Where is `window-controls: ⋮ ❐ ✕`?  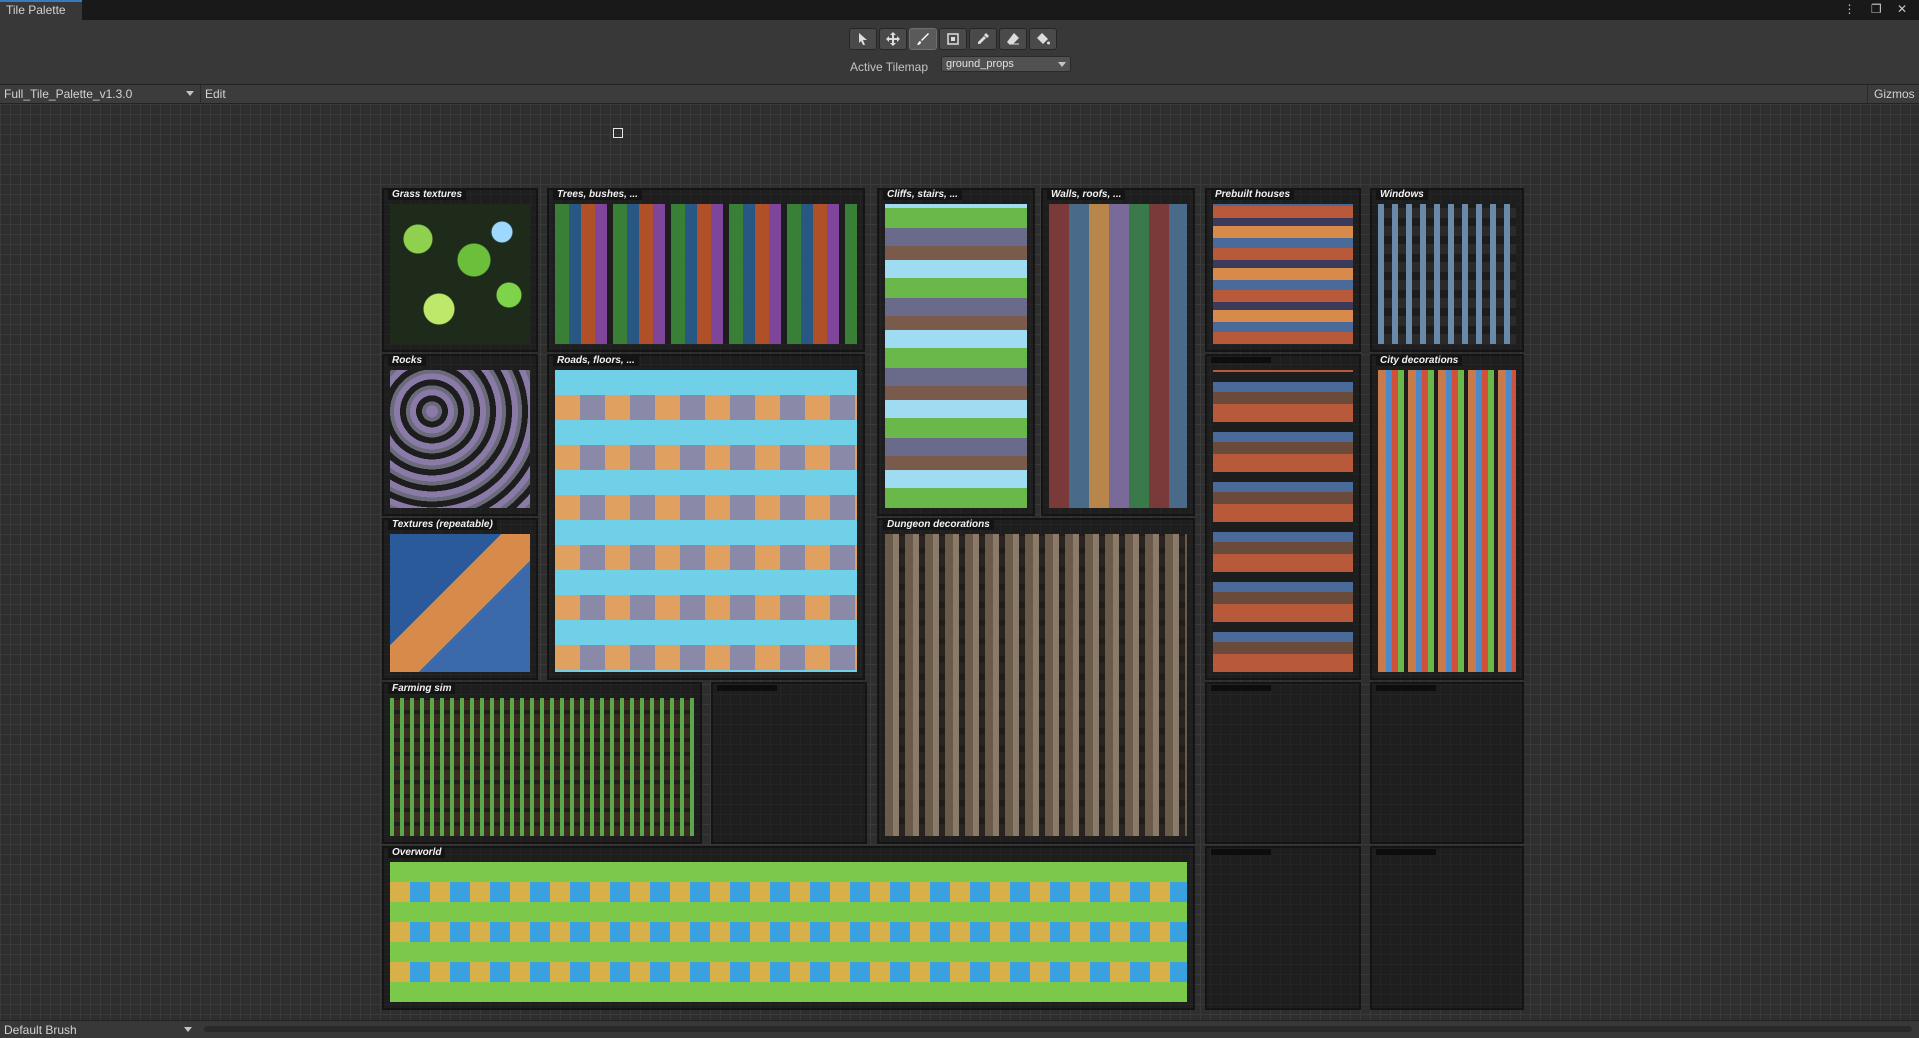
window-controls: ⋮ ❐ ✕ is located at coordinates (1878, 9).